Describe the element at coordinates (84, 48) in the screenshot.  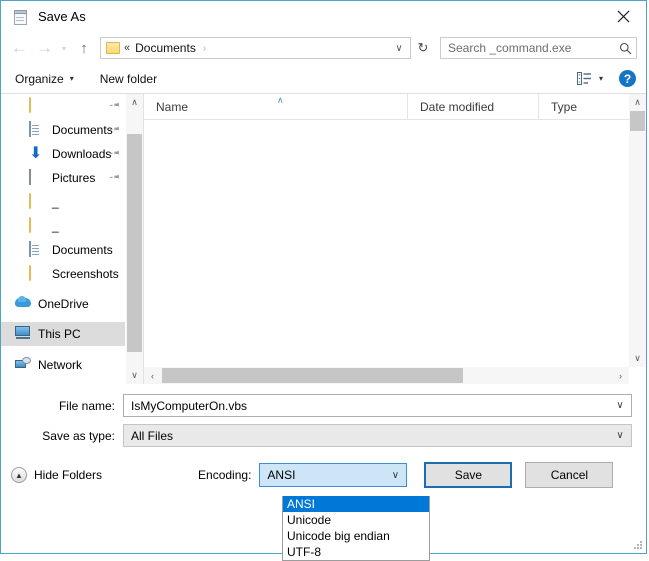
I see `up-button: ↑` at that location.